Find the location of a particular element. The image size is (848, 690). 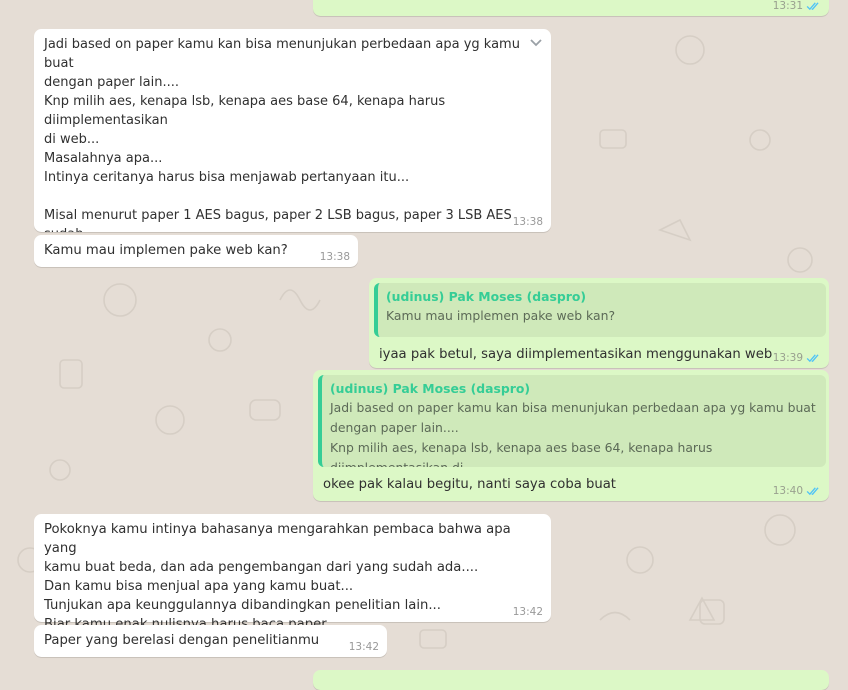

message-bubble-outgoing is located at coordinates (571, 680).